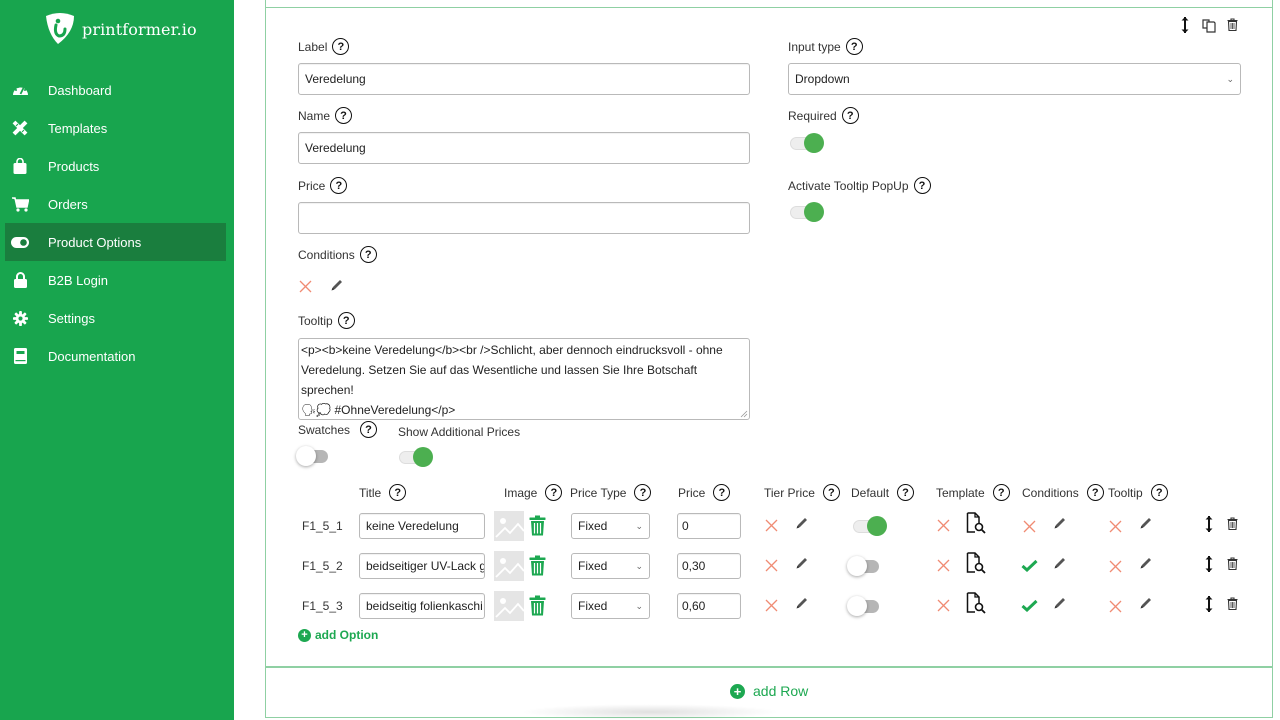 This screenshot has width=1280, height=720. What do you see at coordinates (322, 566) in the screenshot?
I see `option-id: F1_5_2` at bounding box center [322, 566].